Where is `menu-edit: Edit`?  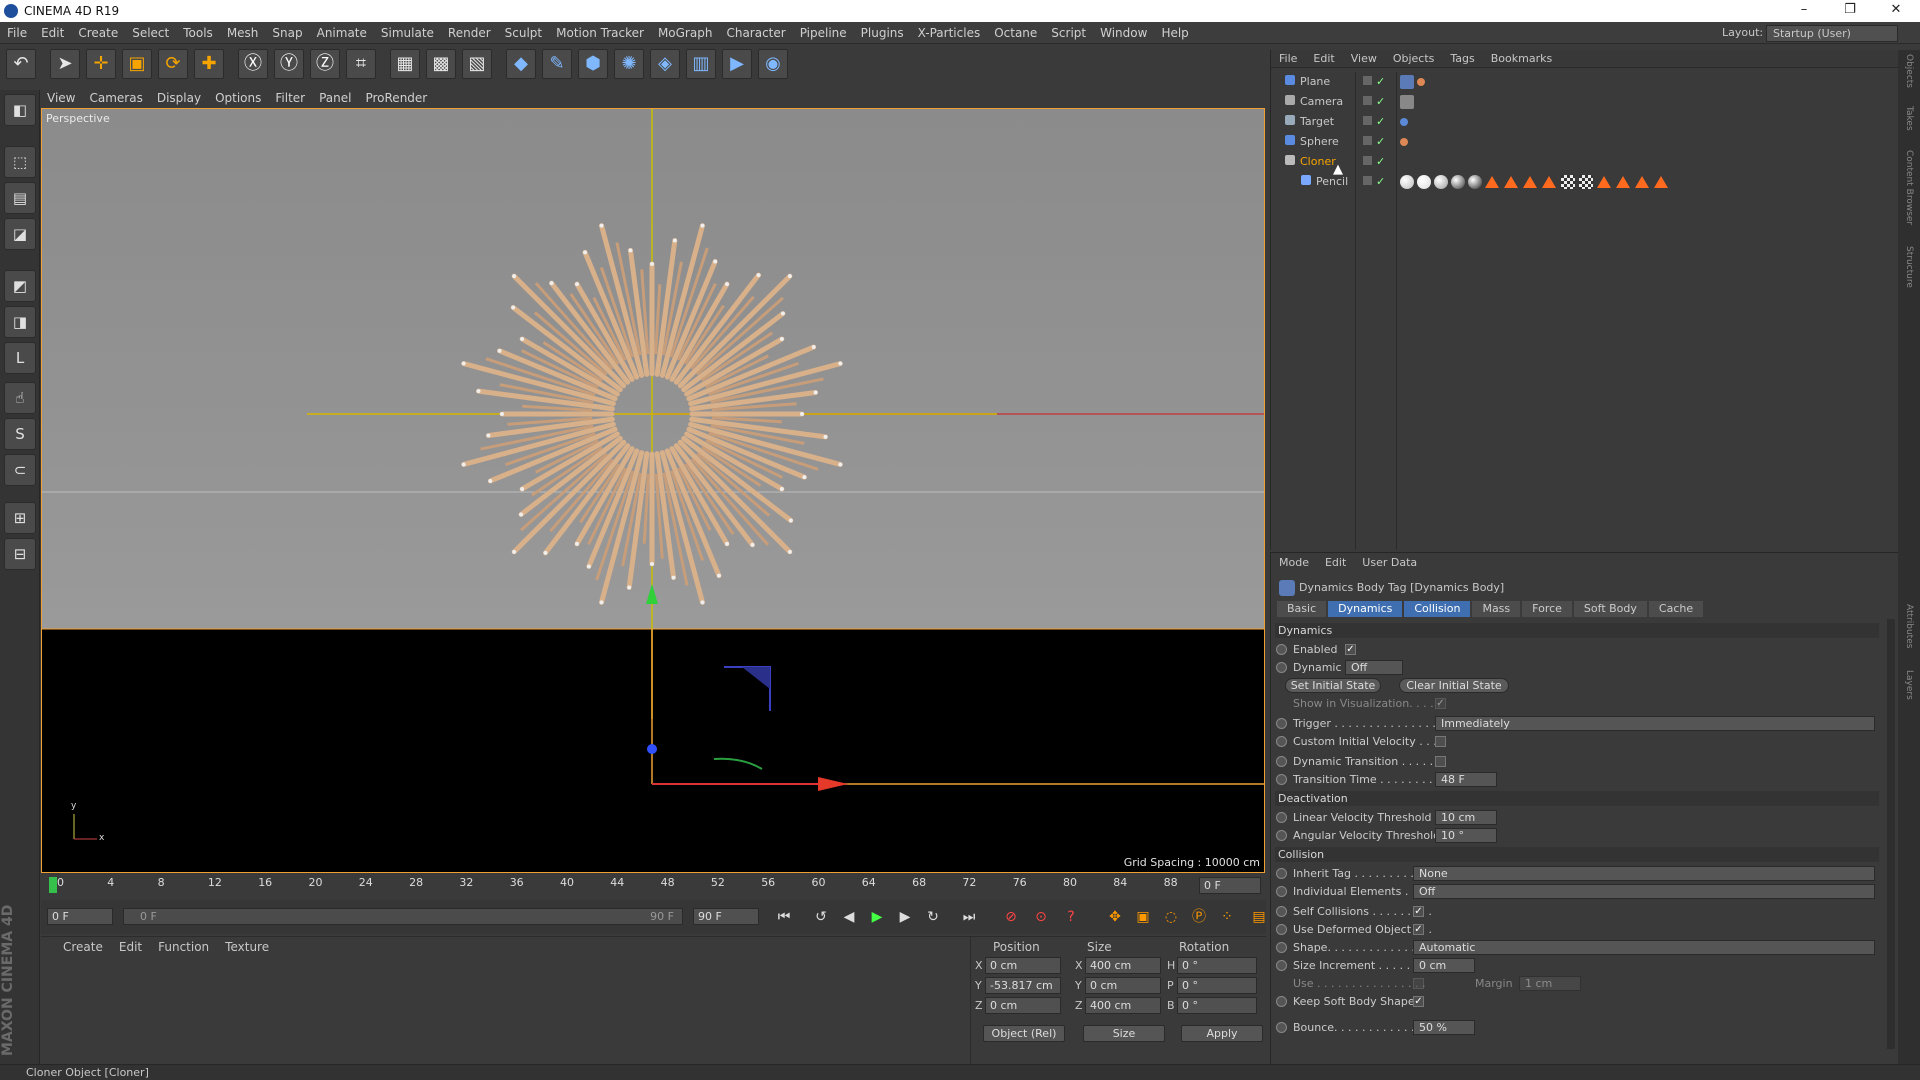
menu-edit: Edit is located at coordinates (52, 31).